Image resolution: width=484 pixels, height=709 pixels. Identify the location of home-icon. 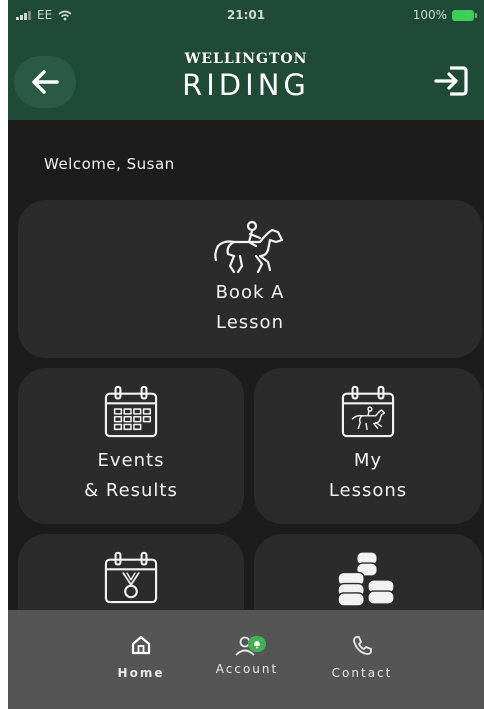
(141, 645).